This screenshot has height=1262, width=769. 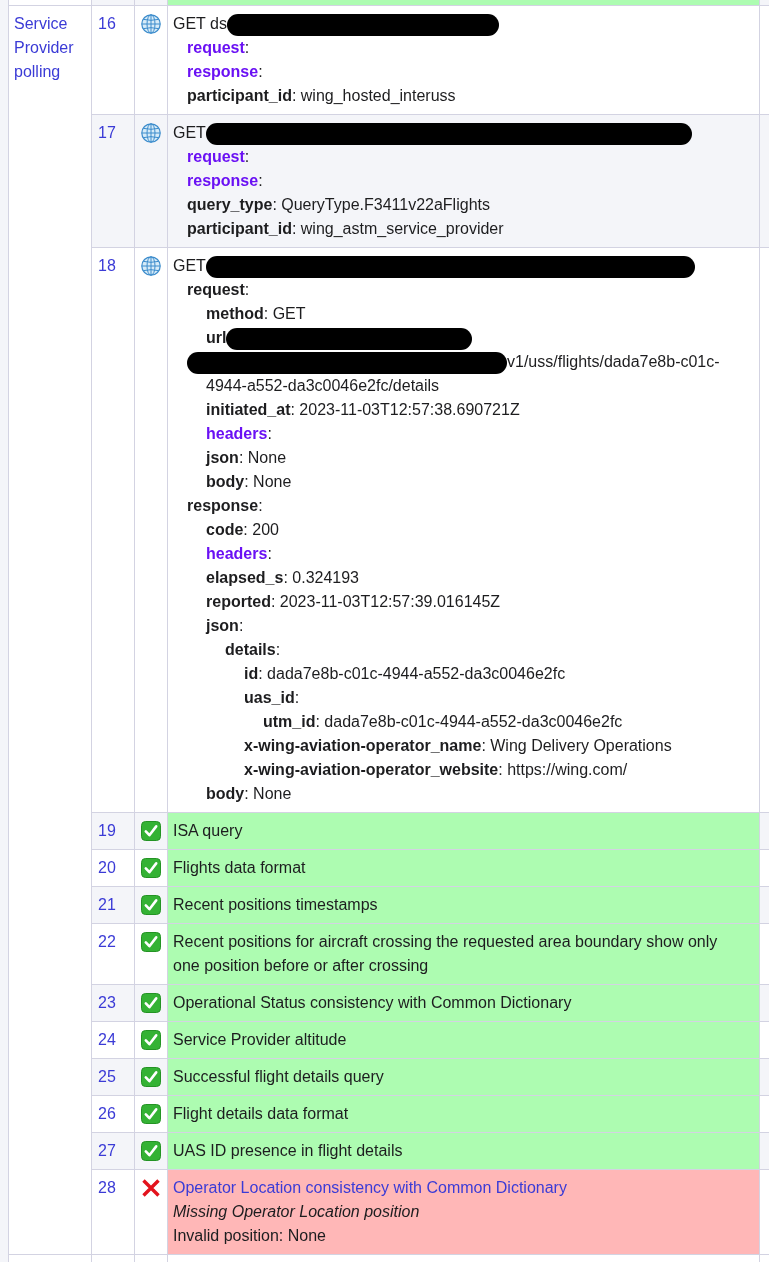 What do you see at coordinates (107, 132) in the screenshot?
I see `row-number-link: 17` at bounding box center [107, 132].